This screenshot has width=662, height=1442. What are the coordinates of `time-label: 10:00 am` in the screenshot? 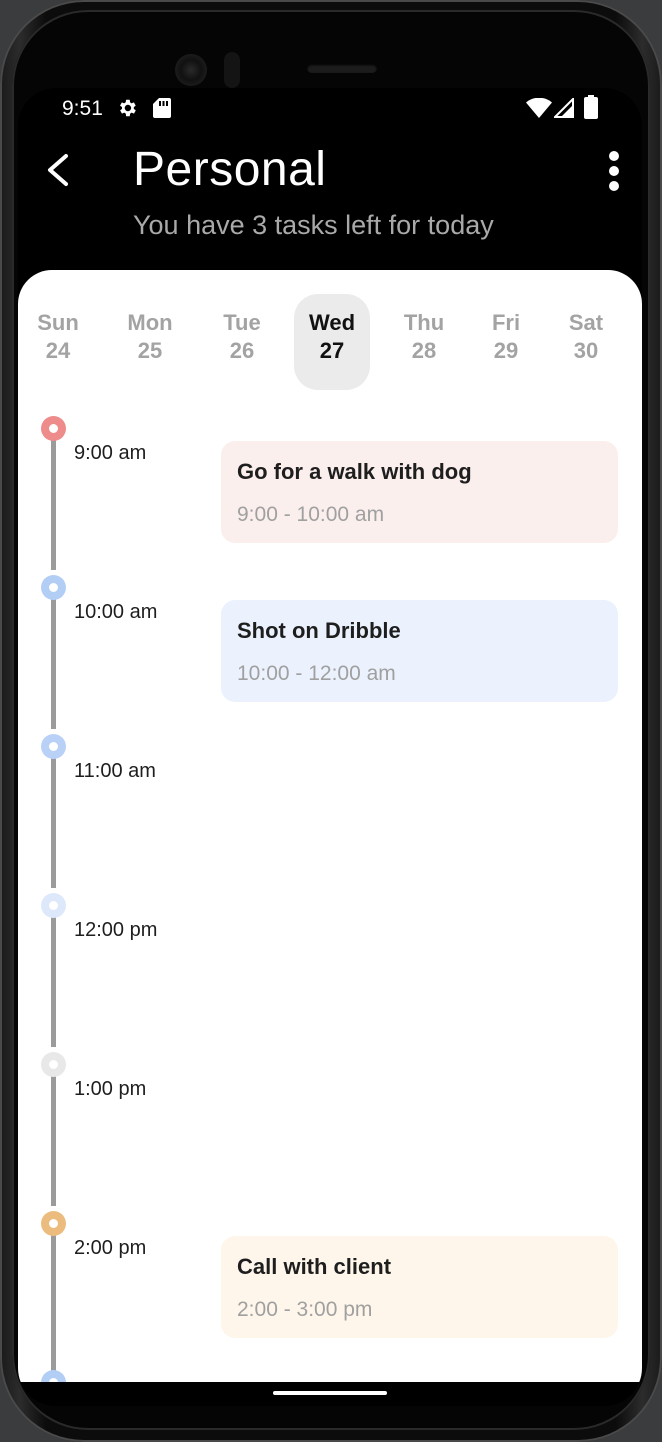 It's located at (116, 612).